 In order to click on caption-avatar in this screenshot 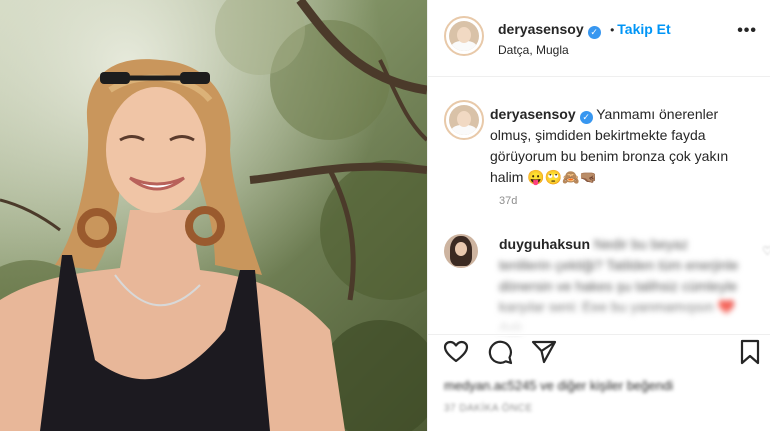, I will do `click(464, 120)`.